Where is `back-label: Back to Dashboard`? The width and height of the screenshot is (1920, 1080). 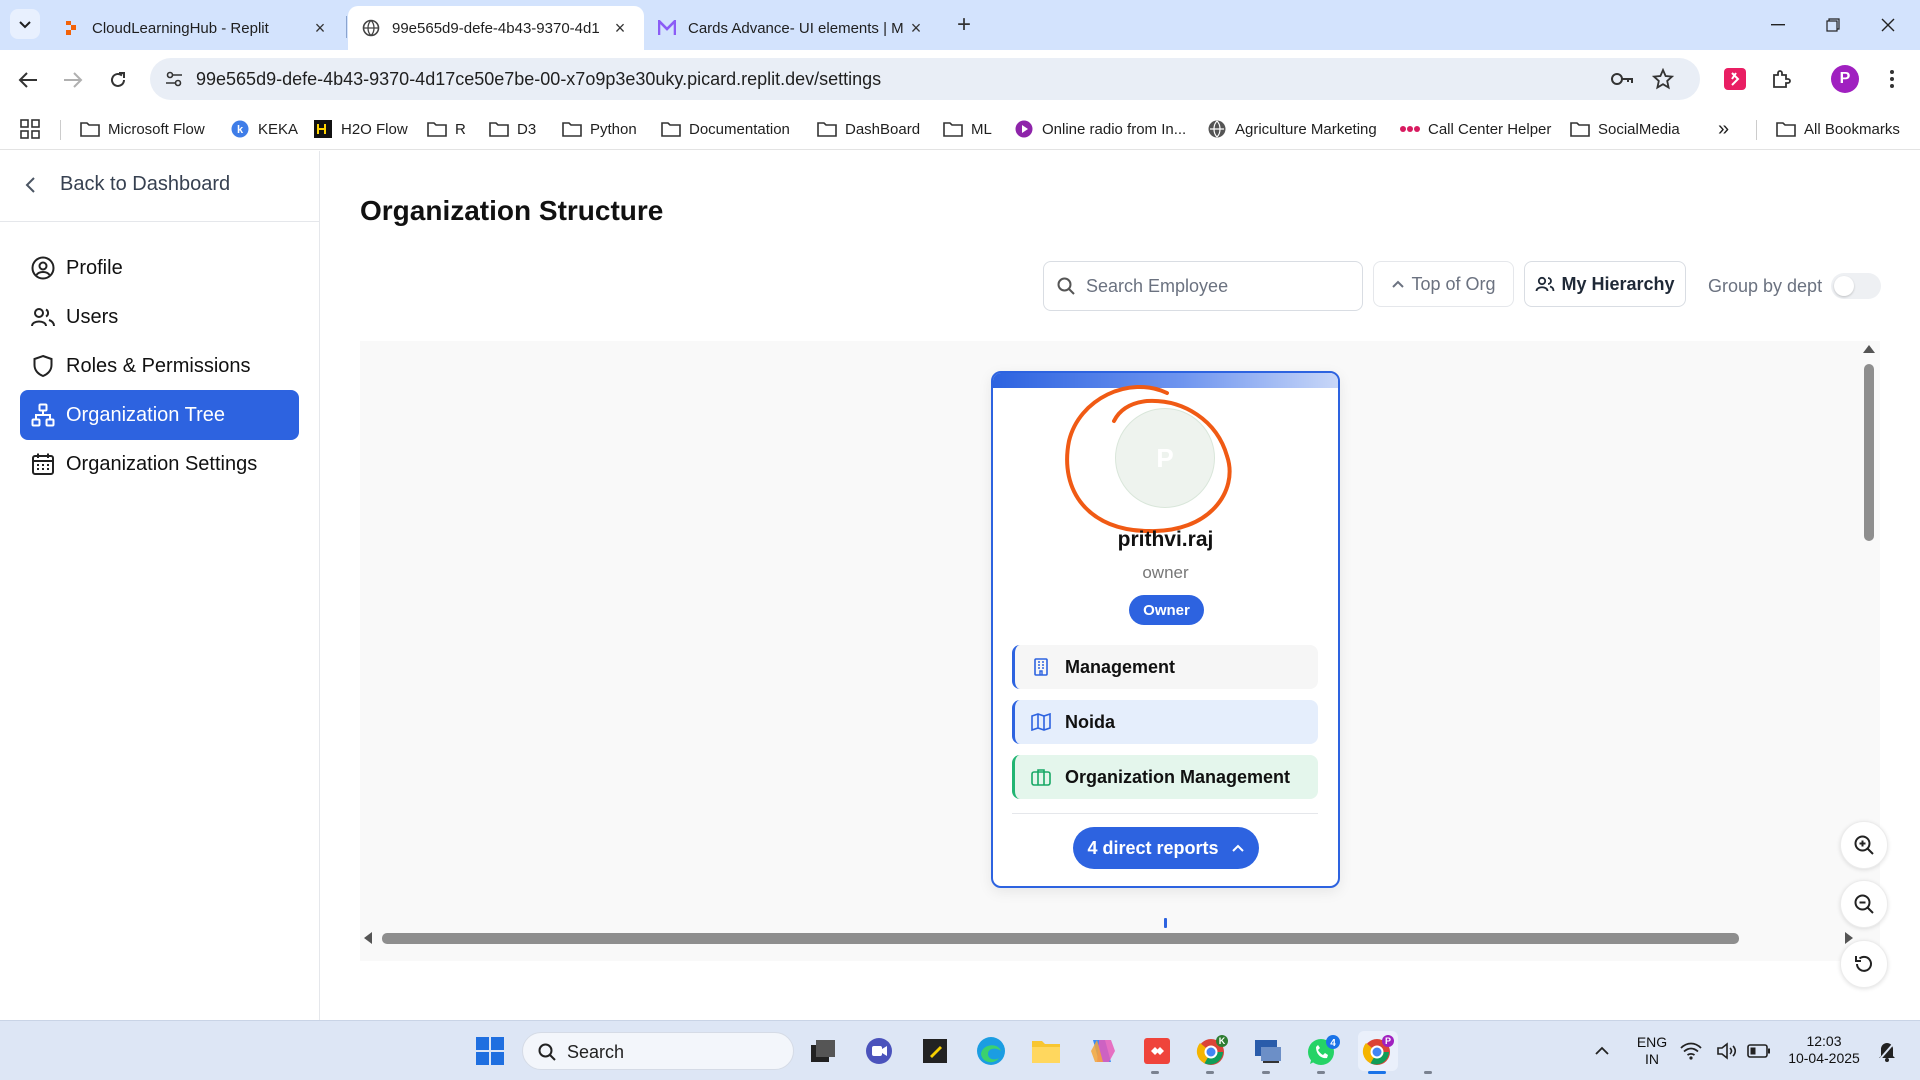
back-label: Back to Dashboard is located at coordinates (145, 184).